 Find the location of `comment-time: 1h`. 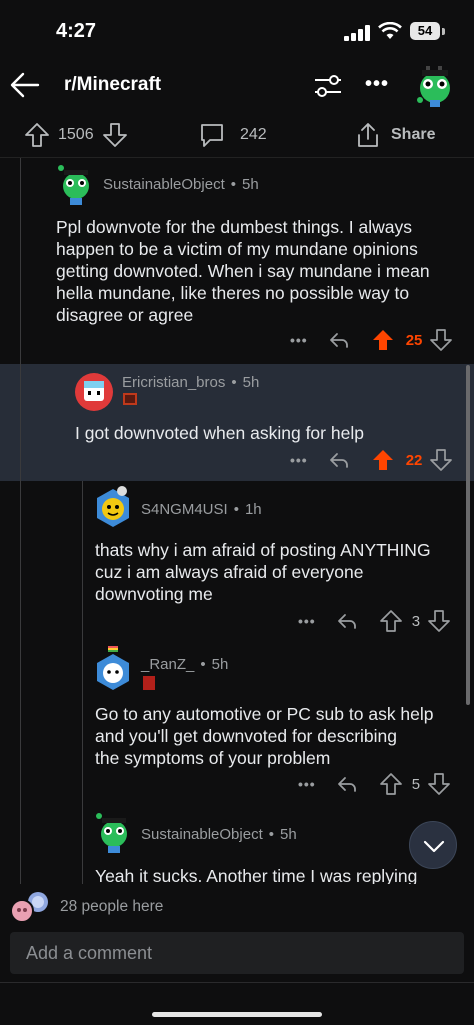

comment-time: 1h is located at coordinates (253, 509).